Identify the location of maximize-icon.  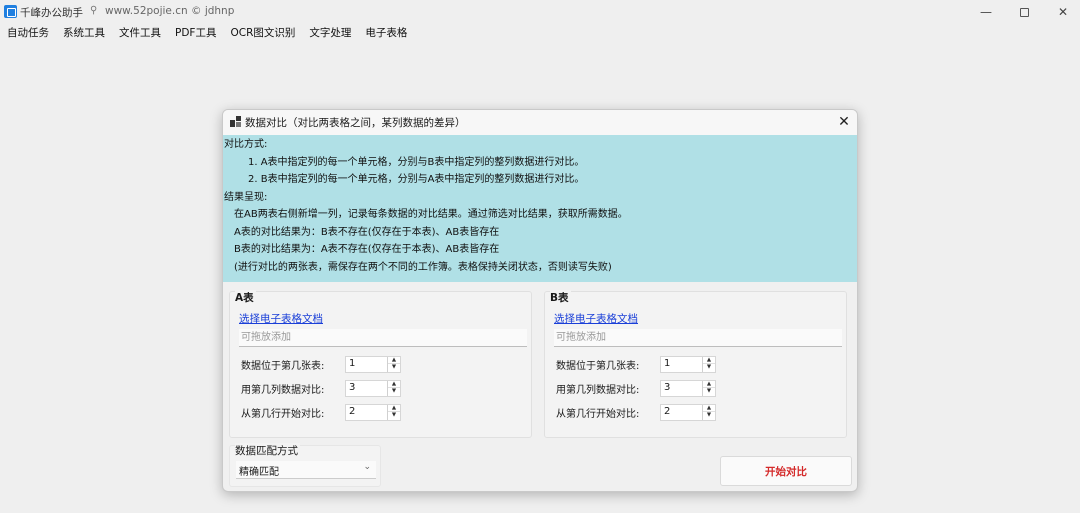
(1024, 12).